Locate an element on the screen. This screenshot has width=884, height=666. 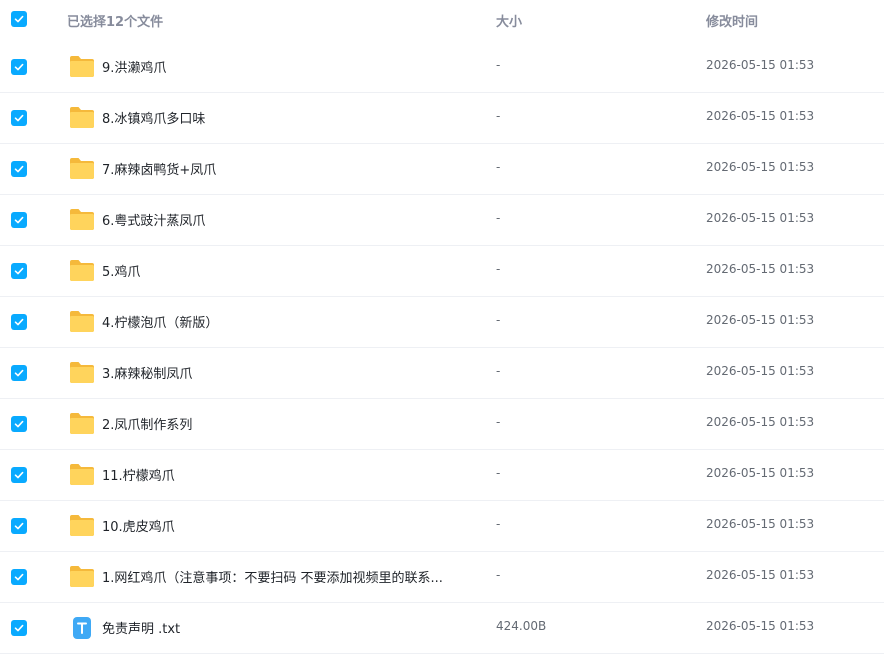
file-row: 8.冰镇鸡爪多口味 - 2026-05-15 01:53 is located at coordinates (442, 118).